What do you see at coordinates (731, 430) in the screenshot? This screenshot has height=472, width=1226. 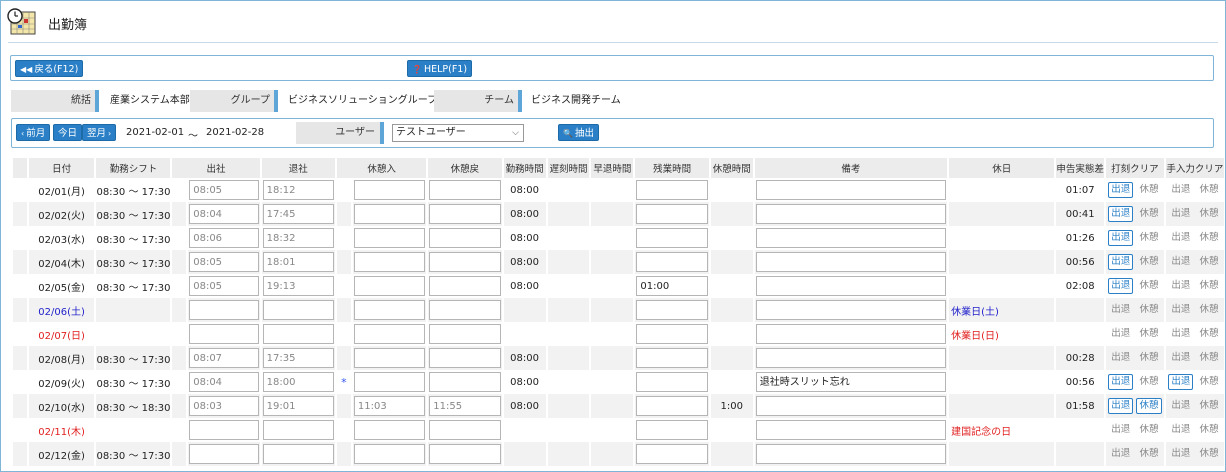 I see `break-time-cell` at bounding box center [731, 430].